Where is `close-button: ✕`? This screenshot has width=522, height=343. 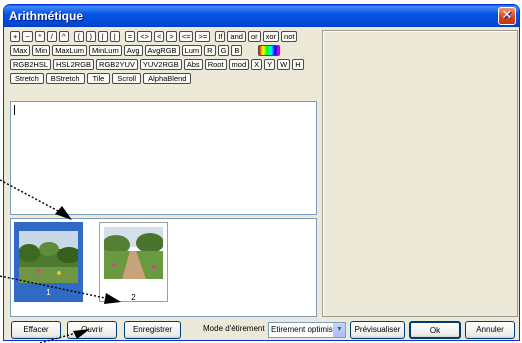 close-button: ✕ is located at coordinates (507, 16).